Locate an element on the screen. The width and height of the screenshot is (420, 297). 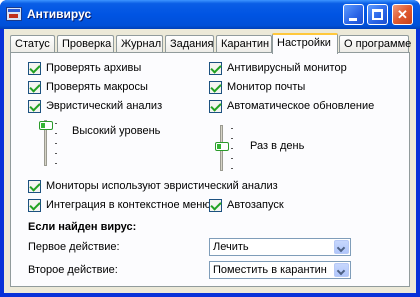
tab-log: Журнал is located at coordinates (139, 44).